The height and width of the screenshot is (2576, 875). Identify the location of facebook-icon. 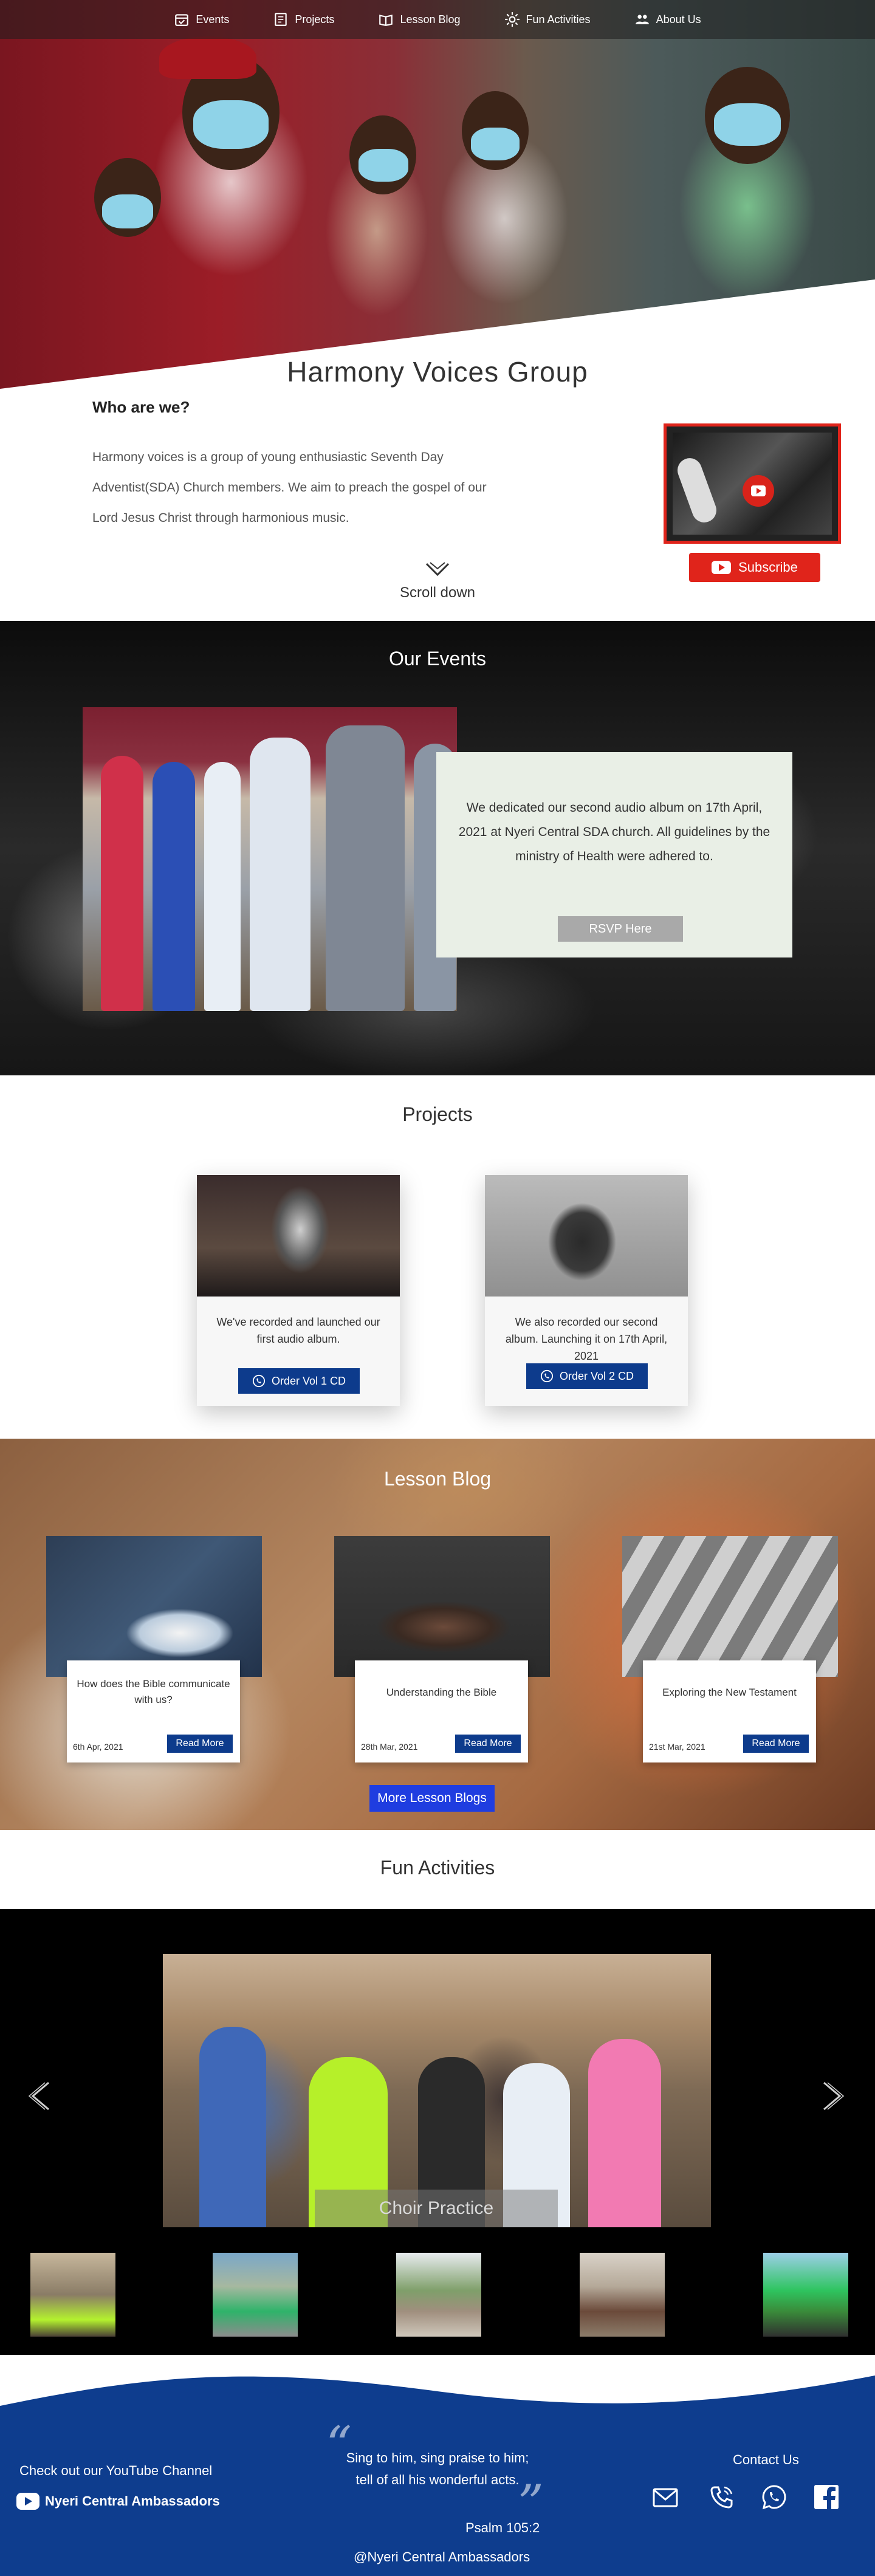
(826, 2497).